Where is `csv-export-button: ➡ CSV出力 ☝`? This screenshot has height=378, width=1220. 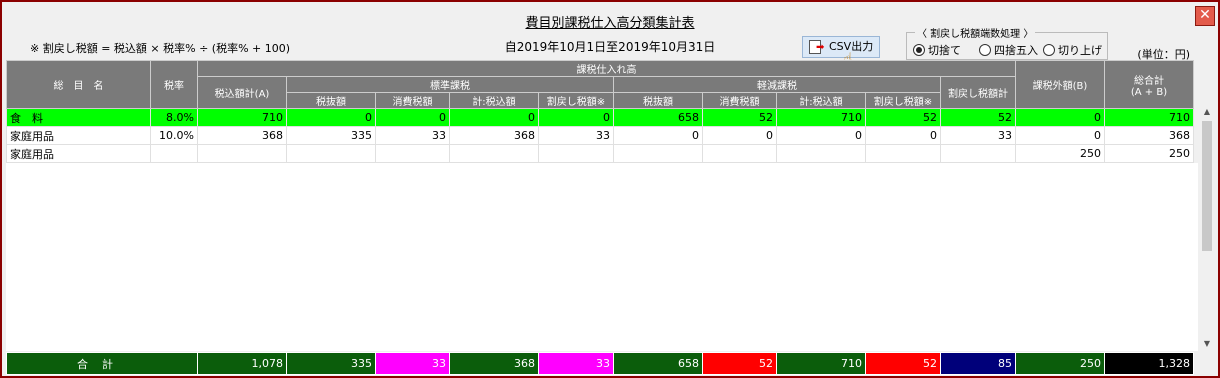 csv-export-button: ➡ CSV出力 ☝ is located at coordinates (841, 52).